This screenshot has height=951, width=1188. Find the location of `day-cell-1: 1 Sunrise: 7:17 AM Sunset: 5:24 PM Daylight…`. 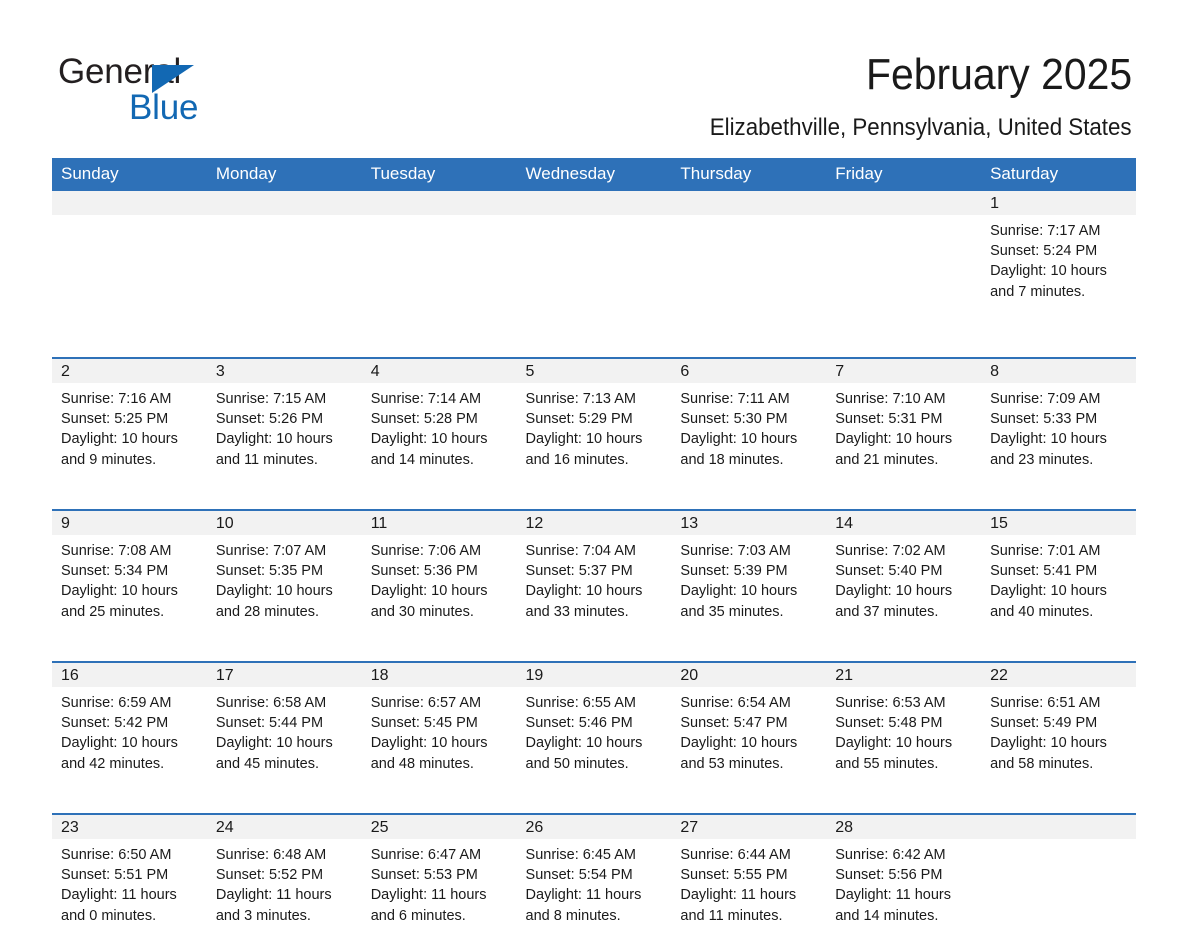

day-cell-1: 1 Sunrise: 7:17 AM Sunset: 5:24 PM Daylight… is located at coordinates (1058, 267).